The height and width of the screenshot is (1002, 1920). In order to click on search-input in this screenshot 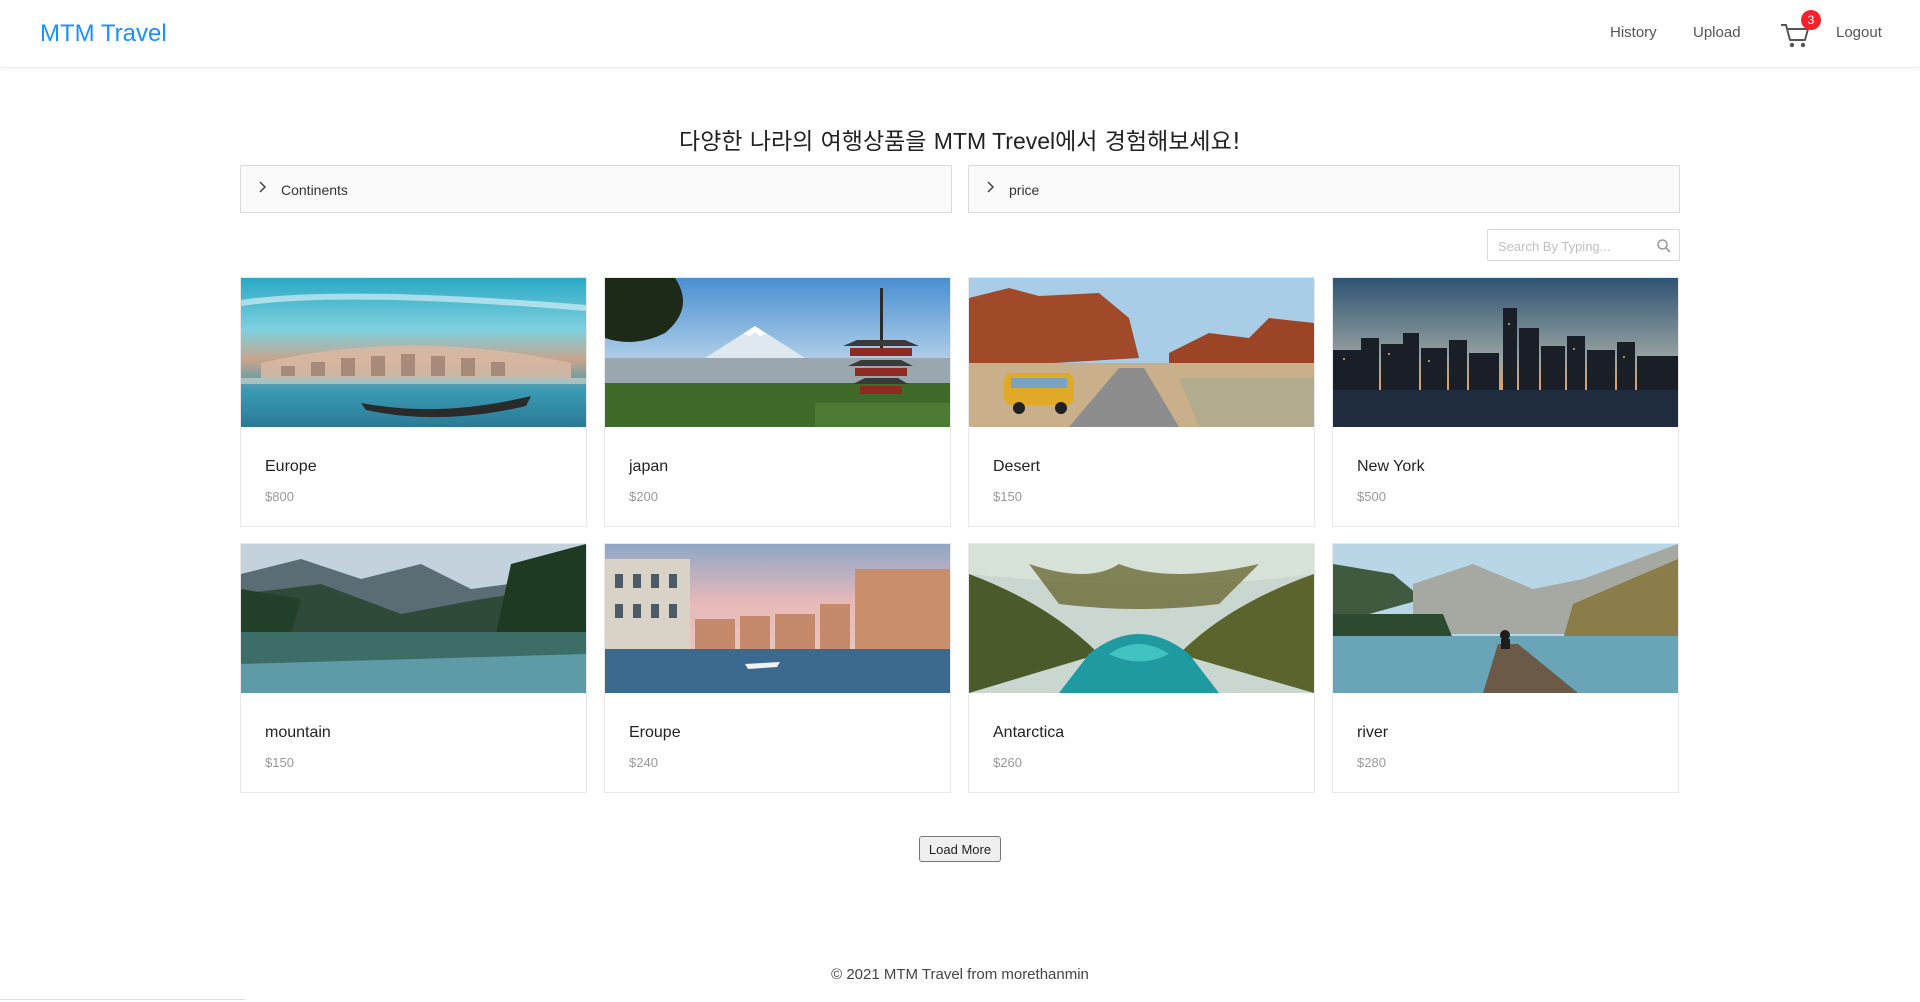, I will do `click(1573, 246)`.